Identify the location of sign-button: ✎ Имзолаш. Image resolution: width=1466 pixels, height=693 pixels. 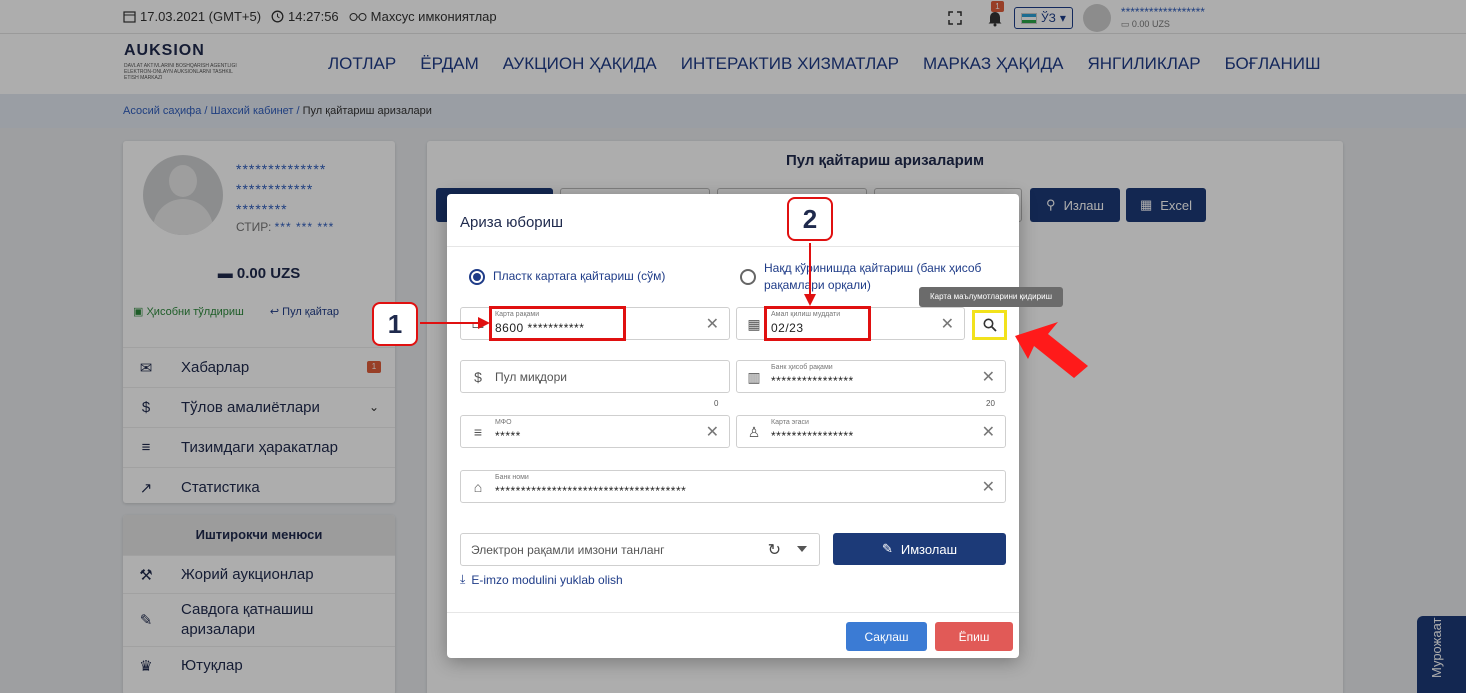
(919, 549).